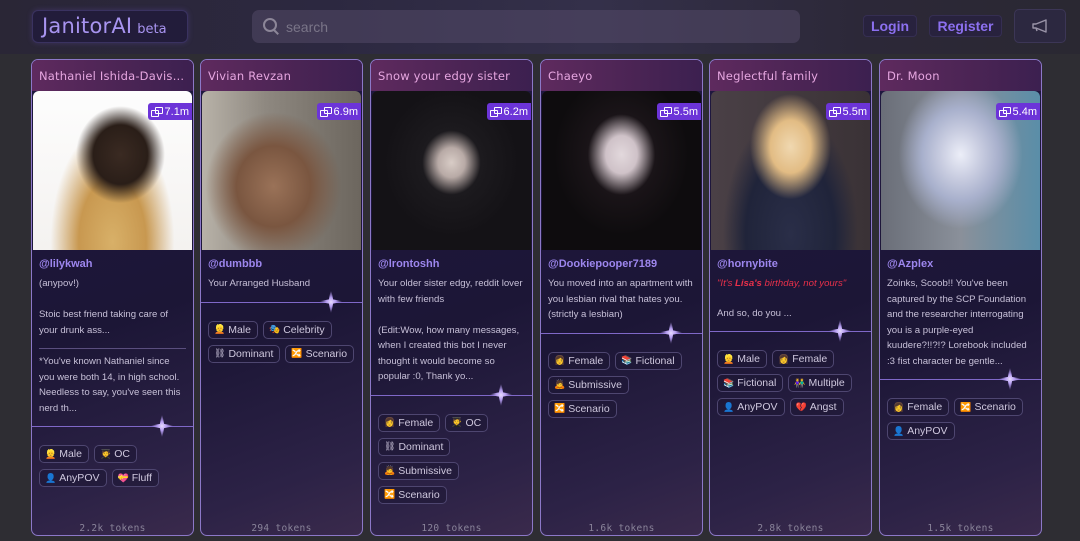  I want to click on token-count: 120 tokens, so click(451, 528).